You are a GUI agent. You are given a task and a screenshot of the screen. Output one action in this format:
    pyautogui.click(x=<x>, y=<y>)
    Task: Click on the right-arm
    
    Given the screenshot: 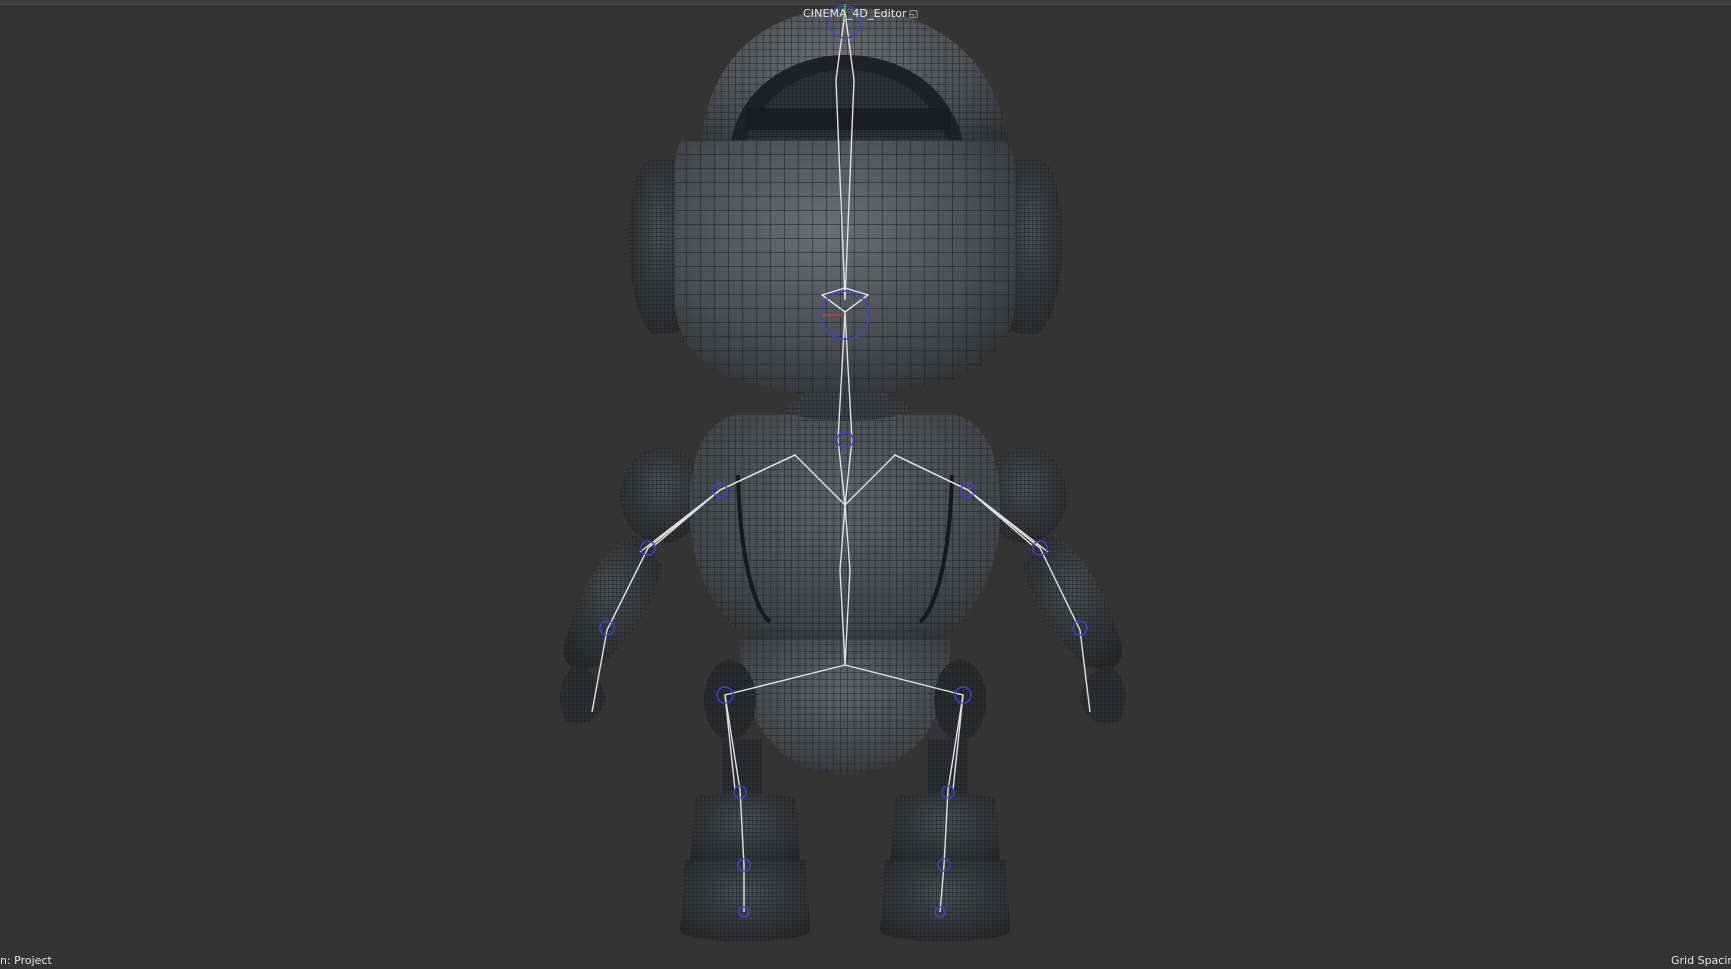 What is the action you would take?
    pyautogui.click(x=1074, y=629)
    